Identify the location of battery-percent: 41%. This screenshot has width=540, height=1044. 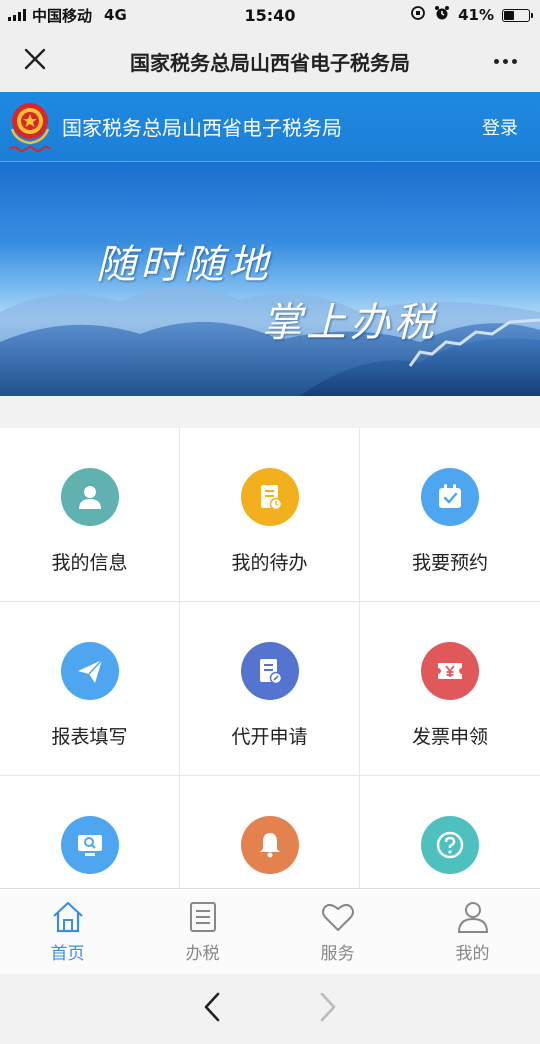
(476, 15).